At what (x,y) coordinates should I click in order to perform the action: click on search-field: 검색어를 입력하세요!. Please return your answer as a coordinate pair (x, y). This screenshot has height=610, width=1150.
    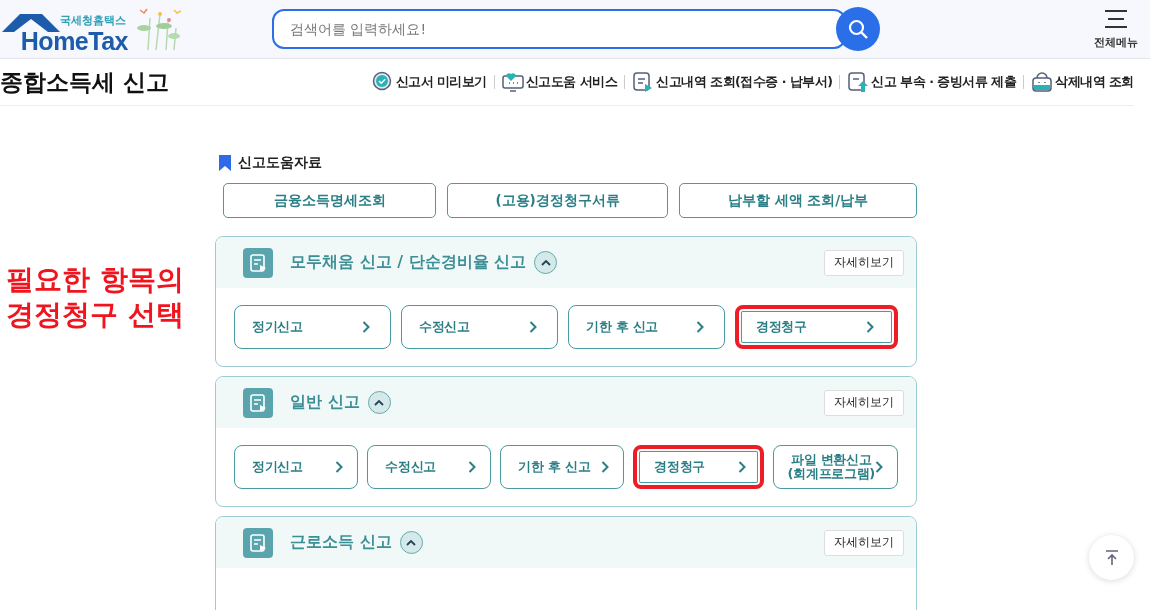
    Looking at the image, I should click on (559, 29).